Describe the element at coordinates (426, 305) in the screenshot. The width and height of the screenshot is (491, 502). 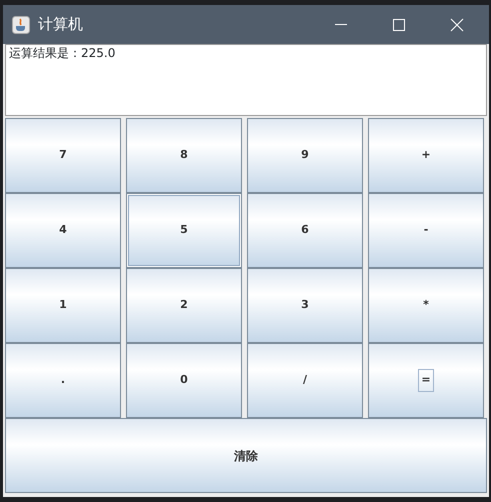
I see `key-button: *` at that location.